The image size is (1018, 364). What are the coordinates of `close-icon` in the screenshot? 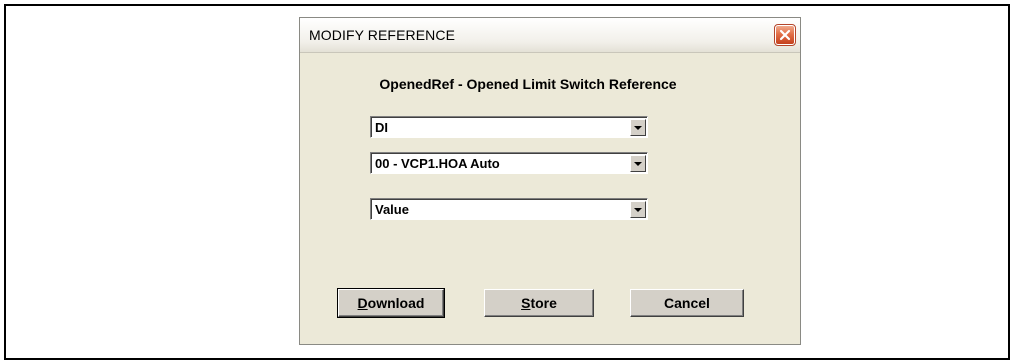 It's located at (785, 35).